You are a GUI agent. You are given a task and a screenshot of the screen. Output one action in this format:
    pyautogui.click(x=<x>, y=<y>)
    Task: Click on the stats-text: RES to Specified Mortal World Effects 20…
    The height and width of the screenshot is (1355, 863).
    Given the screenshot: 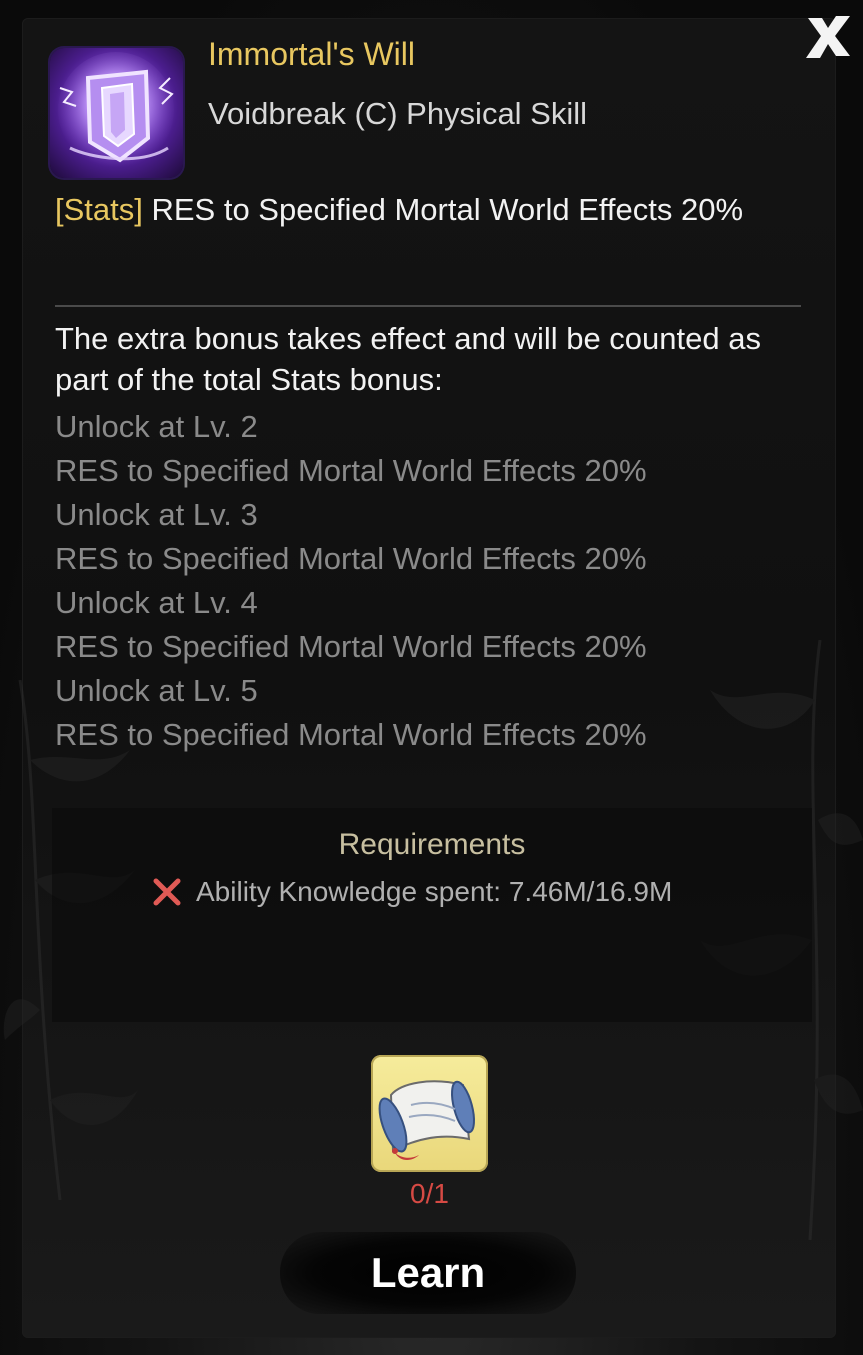 What is the action you would take?
    pyautogui.click(x=443, y=209)
    